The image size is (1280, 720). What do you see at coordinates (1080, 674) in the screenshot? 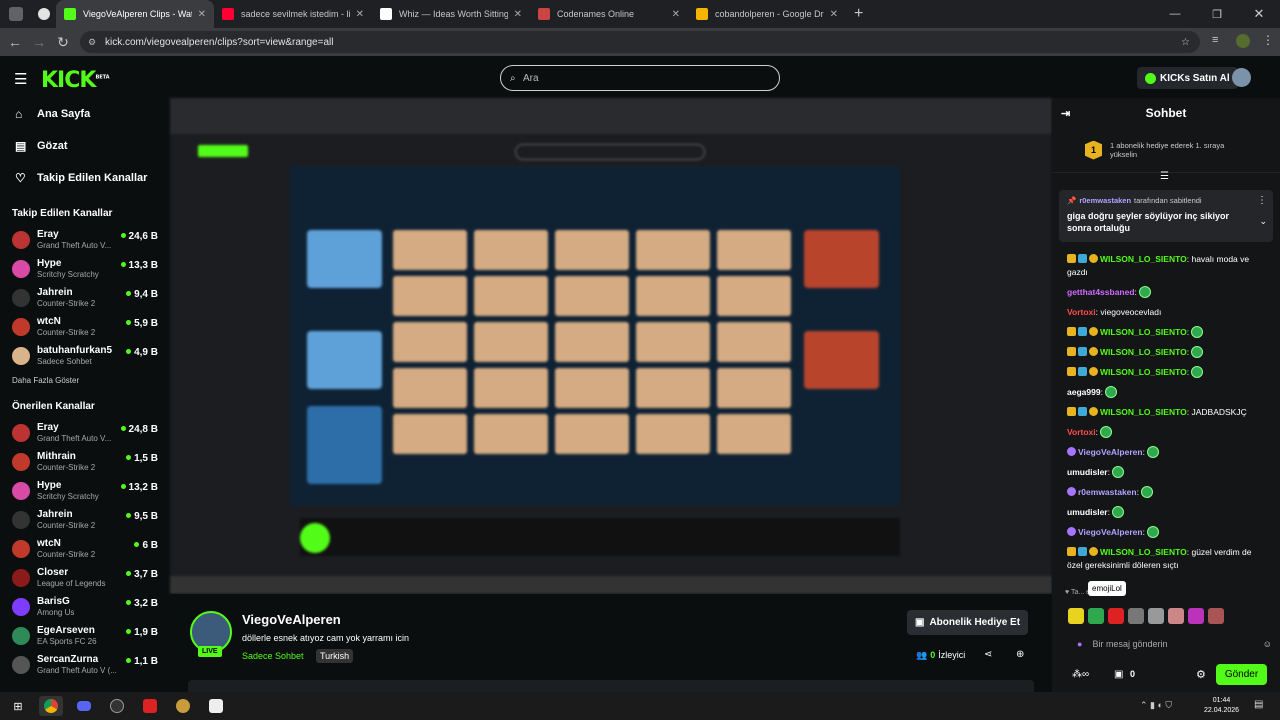
I see `kicks-points-icon: ⁂∞` at bounding box center [1080, 674].